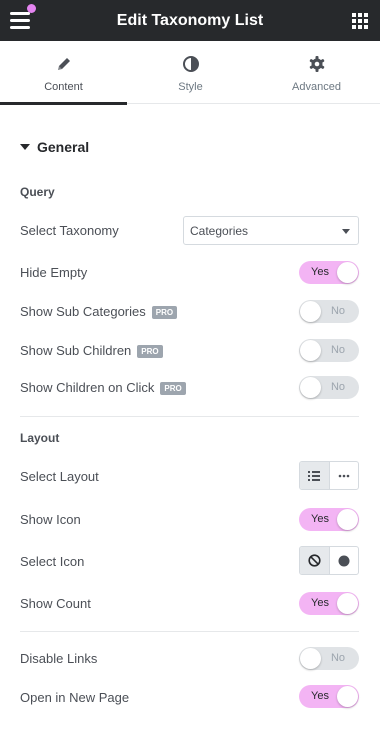  I want to click on open-in-new-page-label: Open in New Page, so click(75, 697).